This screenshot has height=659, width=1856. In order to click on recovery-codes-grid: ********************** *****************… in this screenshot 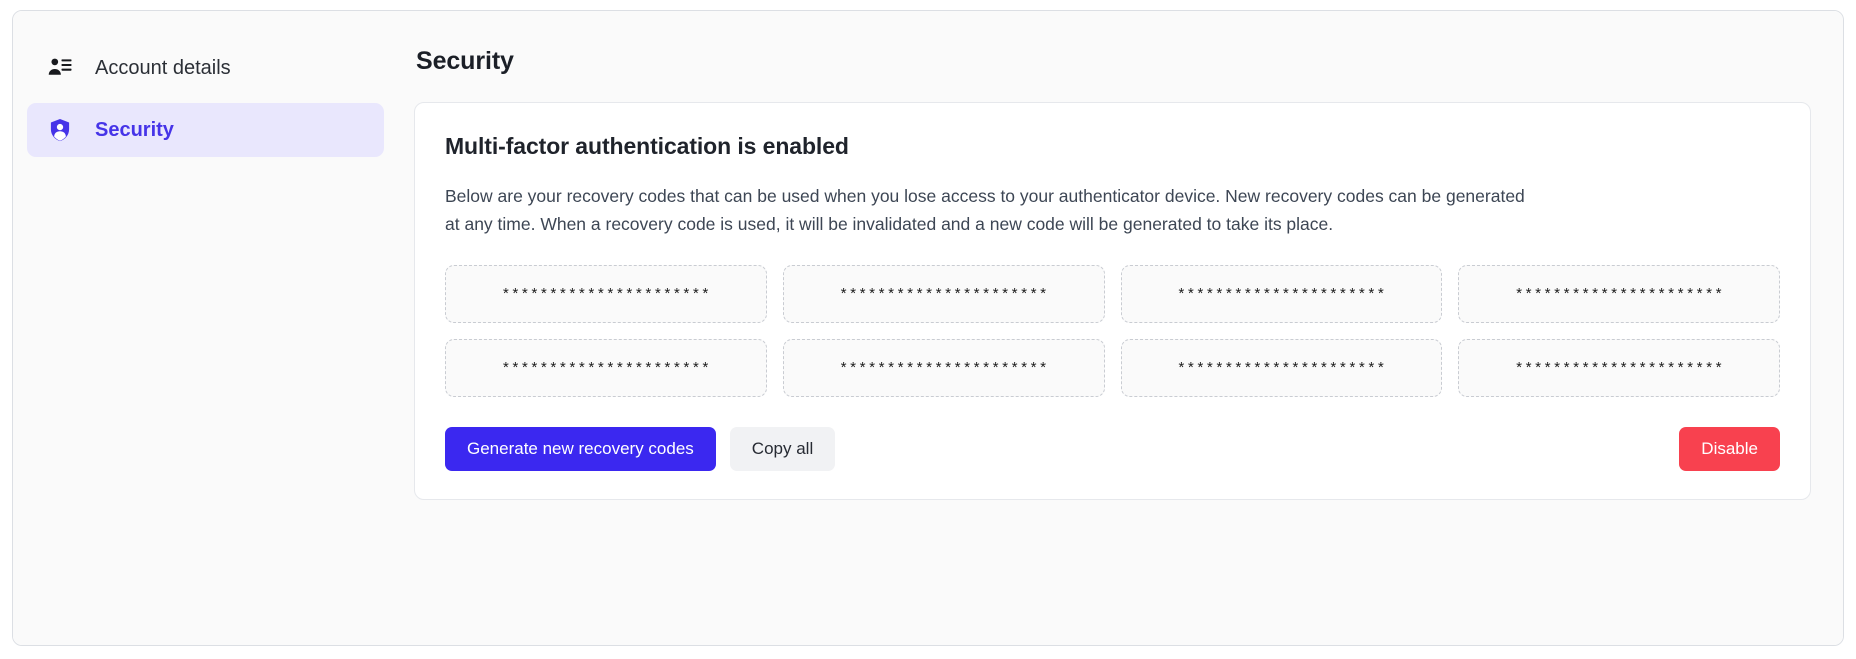, I will do `click(1112, 330)`.